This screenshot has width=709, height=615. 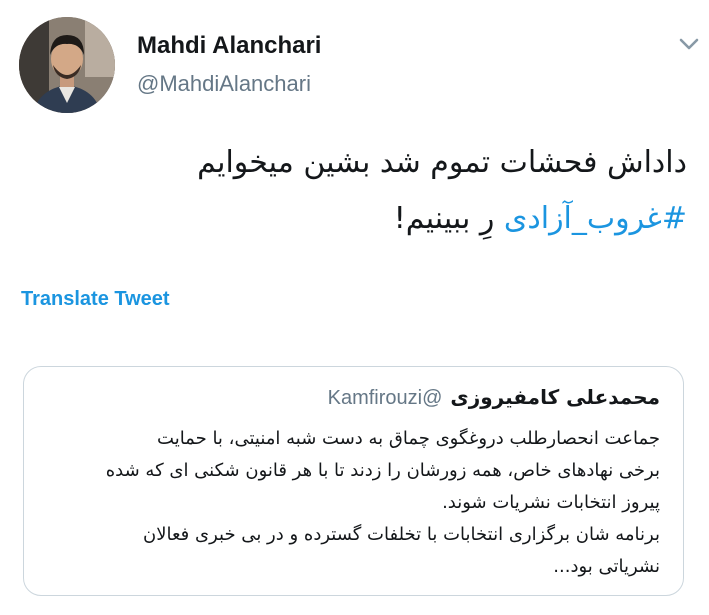 I want to click on author-name: Mahdi Alanchari, so click(x=229, y=46).